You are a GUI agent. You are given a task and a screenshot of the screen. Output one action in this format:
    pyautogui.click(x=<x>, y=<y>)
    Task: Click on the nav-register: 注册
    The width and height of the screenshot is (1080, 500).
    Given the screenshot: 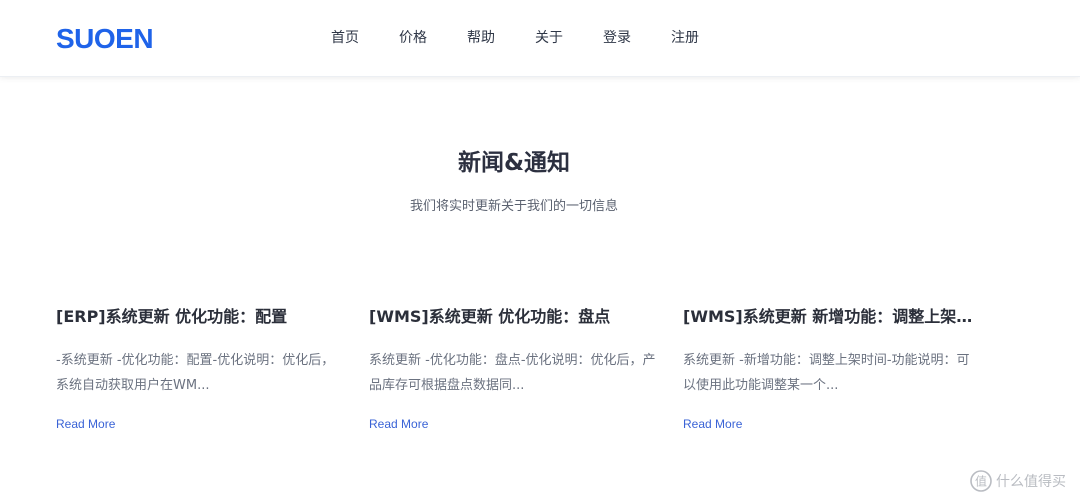 What is the action you would take?
    pyautogui.click(x=685, y=38)
    